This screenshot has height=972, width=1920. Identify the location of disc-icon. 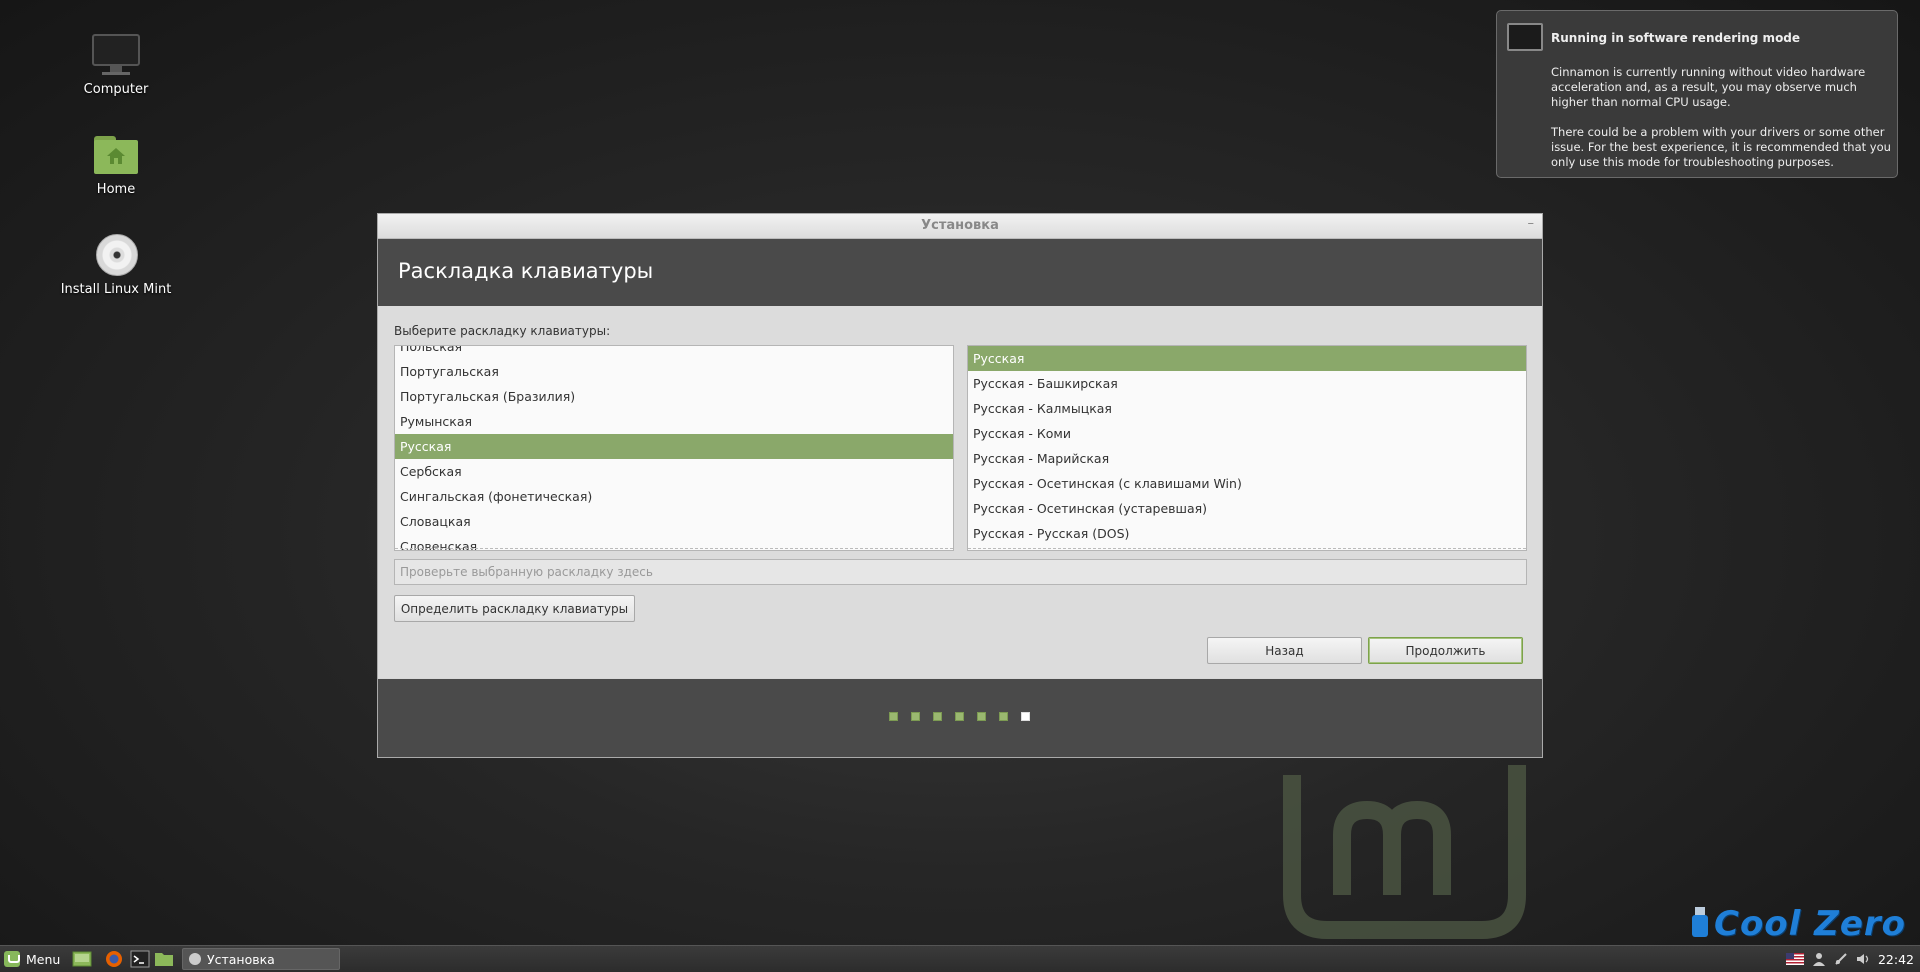
(116, 254).